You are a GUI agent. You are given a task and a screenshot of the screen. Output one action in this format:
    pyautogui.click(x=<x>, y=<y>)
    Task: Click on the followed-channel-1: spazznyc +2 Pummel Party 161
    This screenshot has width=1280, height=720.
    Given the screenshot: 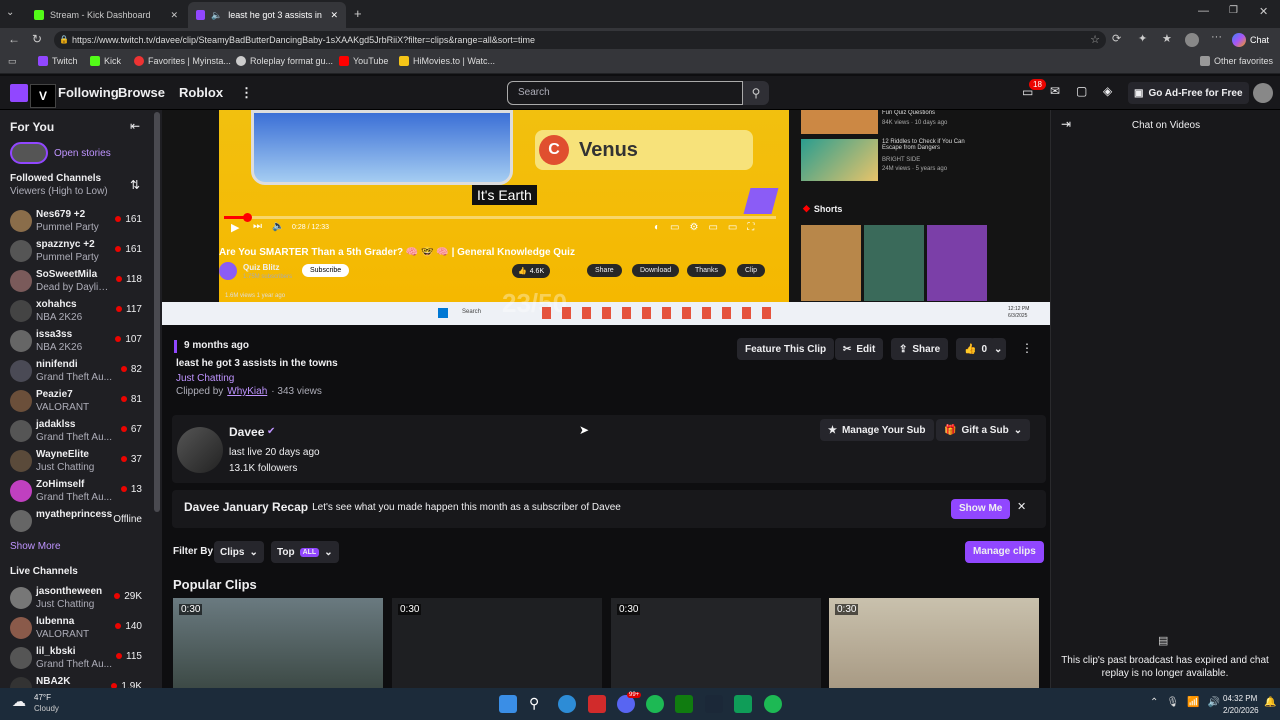 What is the action you would take?
    pyautogui.click(x=76, y=252)
    